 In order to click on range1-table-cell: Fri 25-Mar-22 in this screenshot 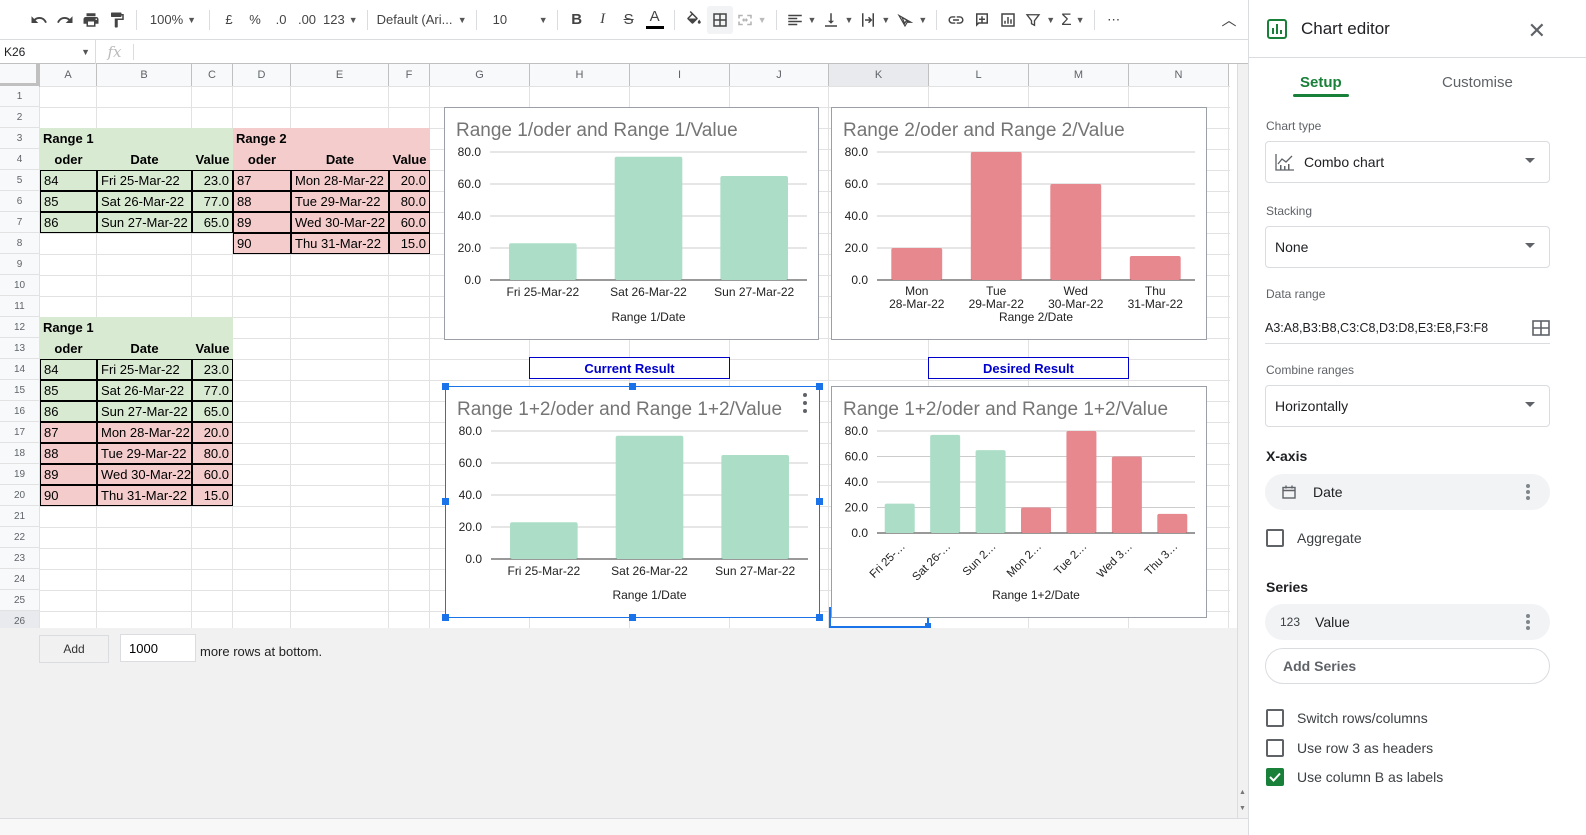, I will do `click(144, 180)`.